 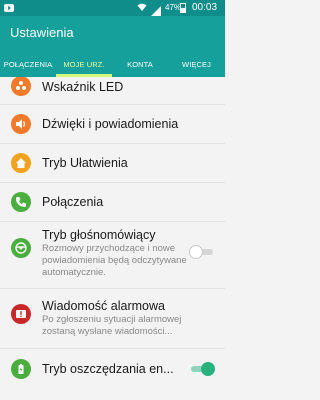 I want to click on tab-more: WIĘCEJ, so click(x=196, y=65).